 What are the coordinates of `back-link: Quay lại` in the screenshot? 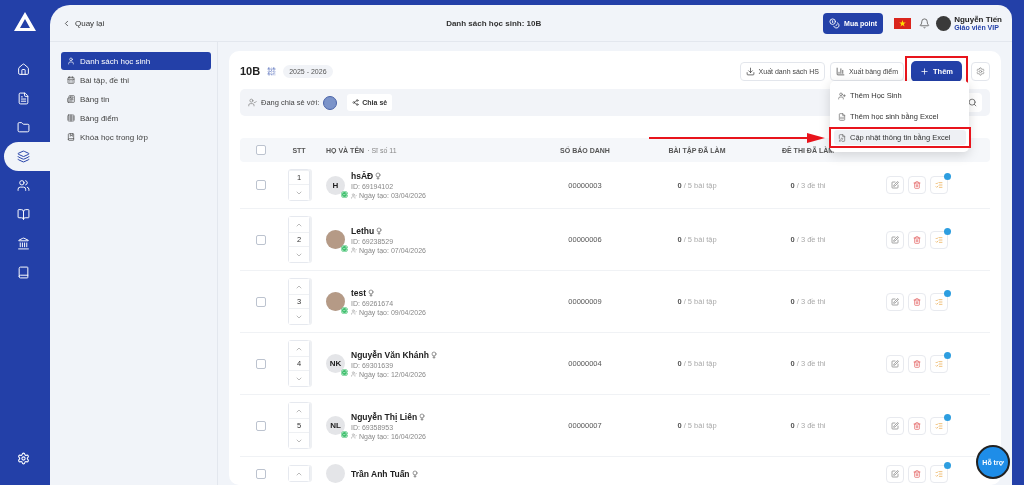 It's located at (83, 23).